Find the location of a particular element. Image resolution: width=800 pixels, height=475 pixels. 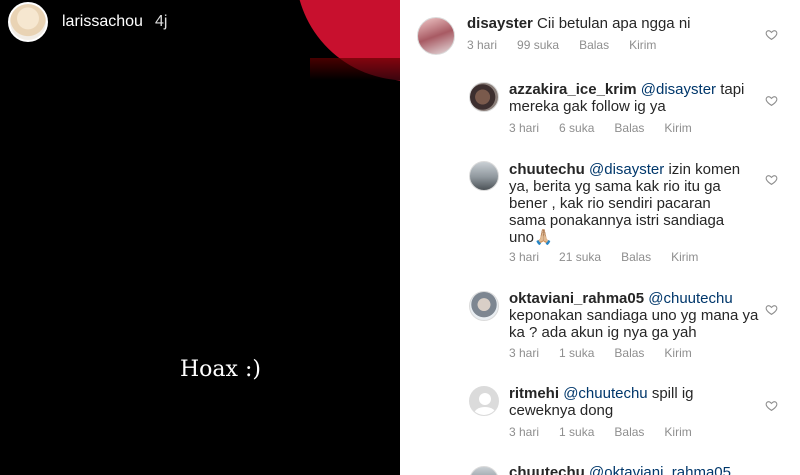

comment-likes: 6 suka is located at coordinates (576, 128).